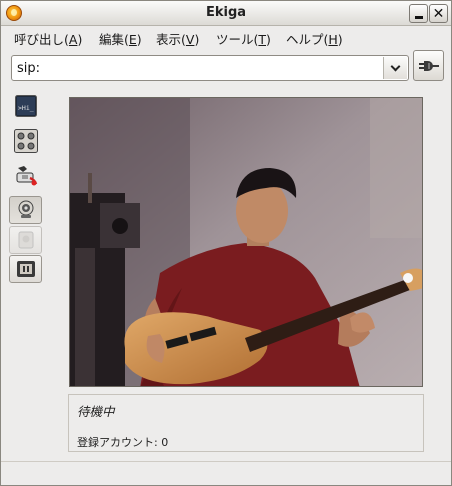 The image size is (452, 486). Describe the element at coordinates (177, 38) in the screenshot. I see `menu-view: 表示(V)` at that location.